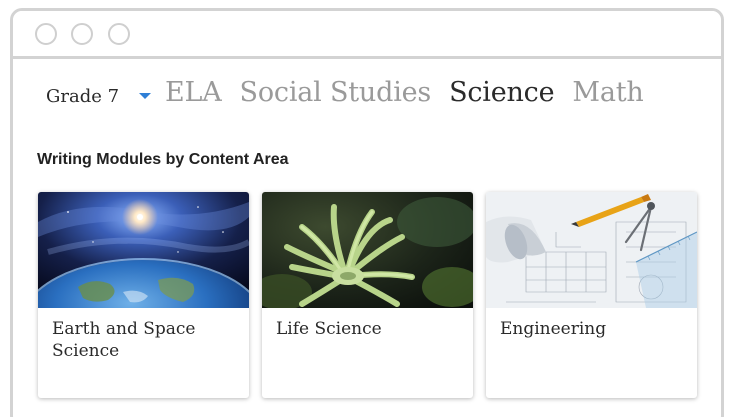 The width and height of the screenshot is (730, 417). I want to click on tab-math: Math, so click(607, 93).